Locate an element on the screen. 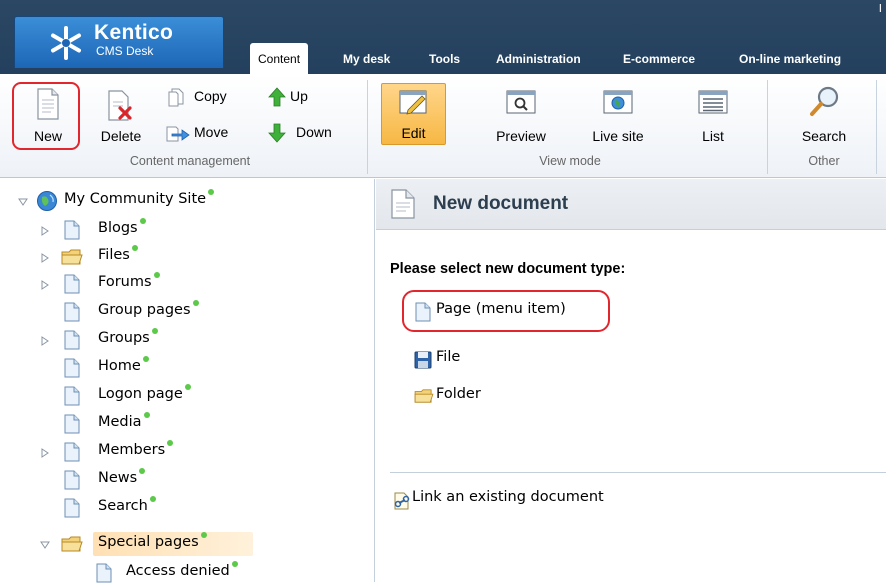 This screenshot has width=886, height=584. page-title: New document is located at coordinates (501, 203).